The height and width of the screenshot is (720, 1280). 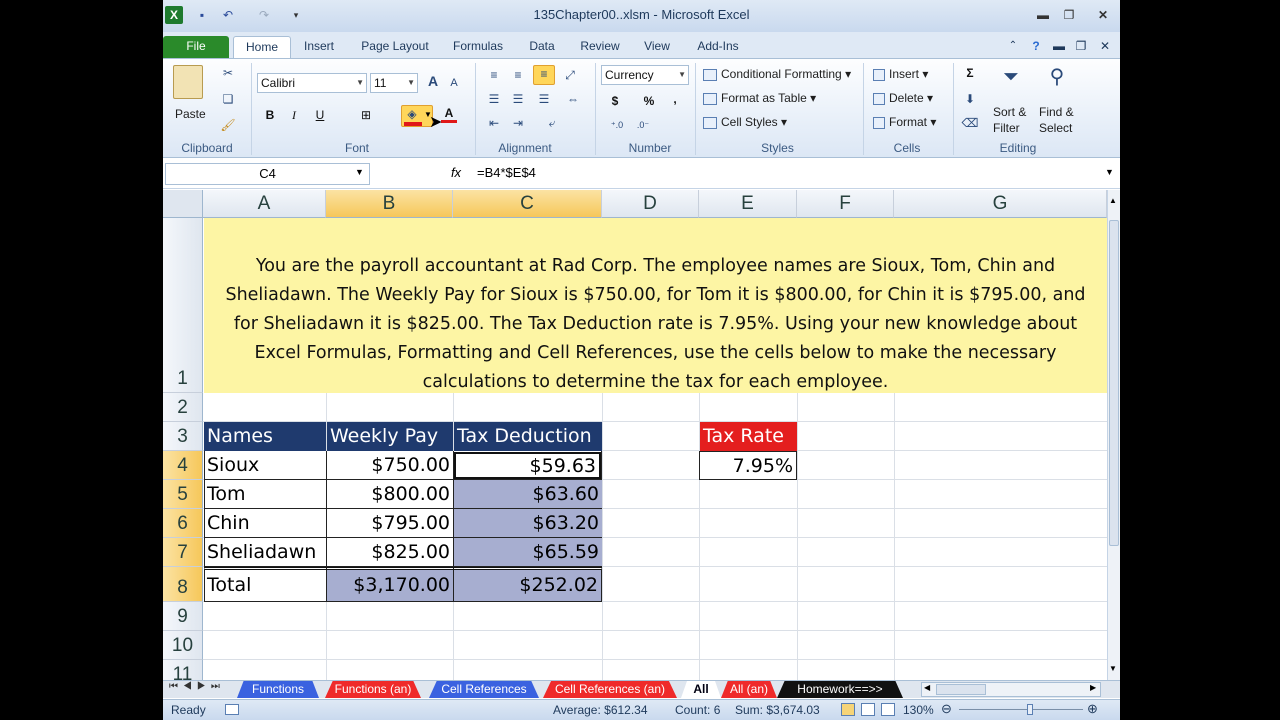 What do you see at coordinates (749, 689) in the screenshot?
I see `sheet-tab-all-an: All (an)` at bounding box center [749, 689].